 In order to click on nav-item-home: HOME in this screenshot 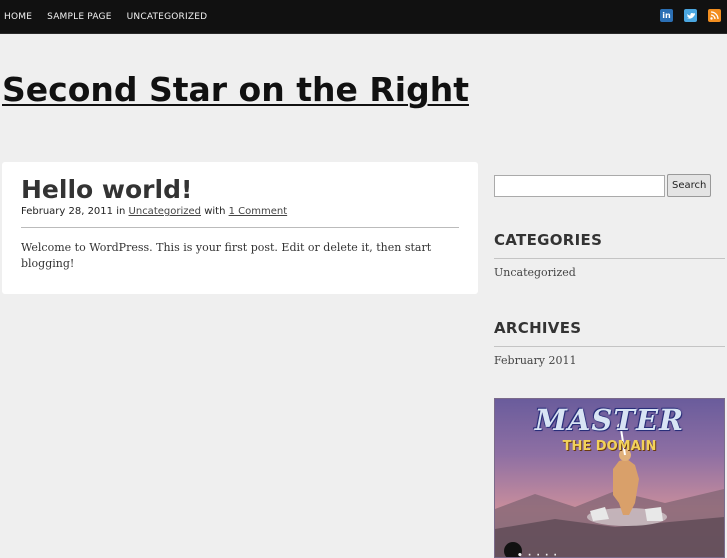, I will do `click(18, 17)`.